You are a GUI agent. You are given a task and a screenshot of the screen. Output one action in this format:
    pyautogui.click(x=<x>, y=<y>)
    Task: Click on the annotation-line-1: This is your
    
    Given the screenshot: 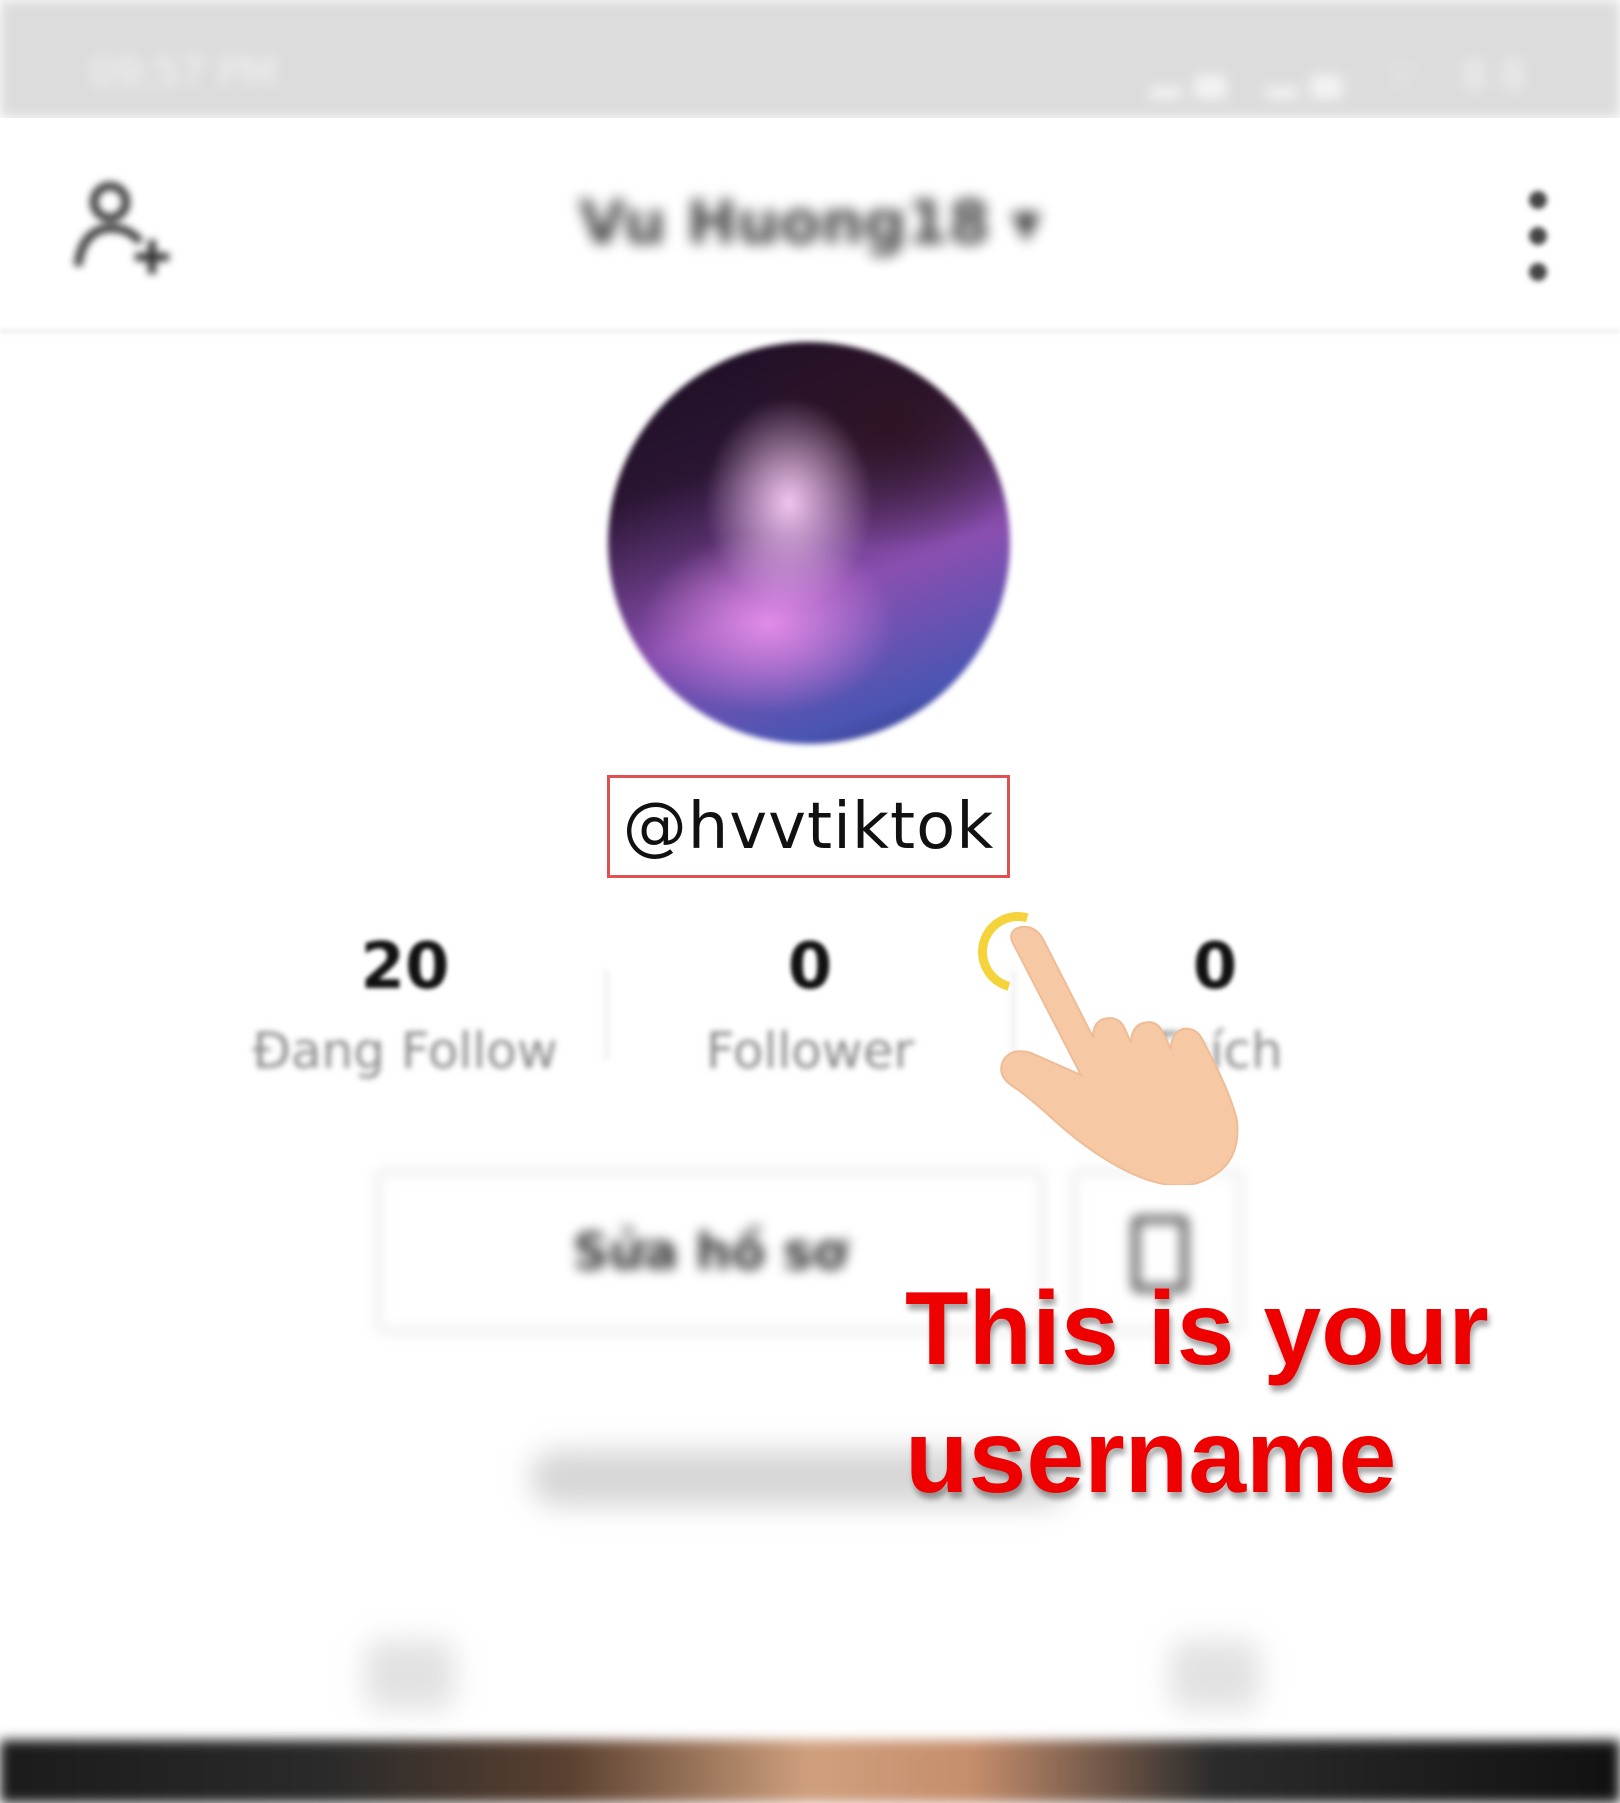 What is the action you would take?
    pyautogui.click(x=1197, y=1329)
    